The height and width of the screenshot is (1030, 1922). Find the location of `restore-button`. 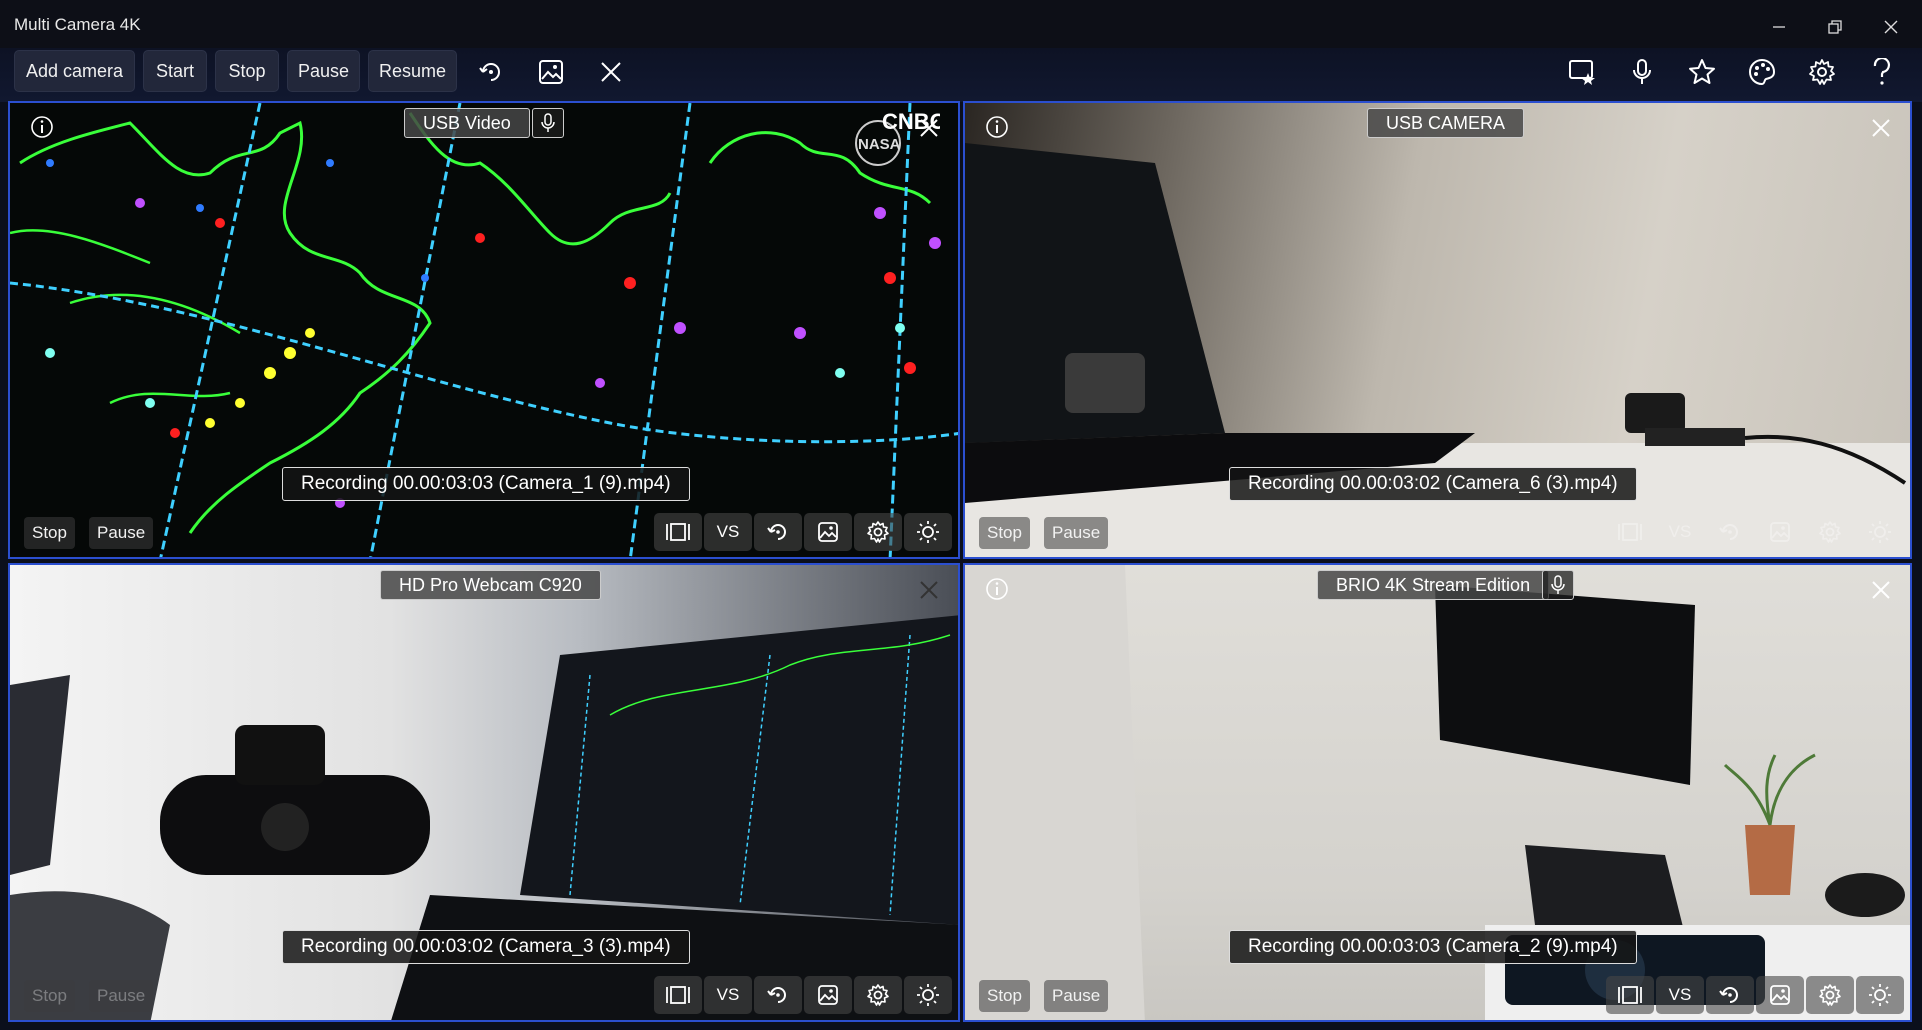

restore-button is located at coordinates (1835, 27).